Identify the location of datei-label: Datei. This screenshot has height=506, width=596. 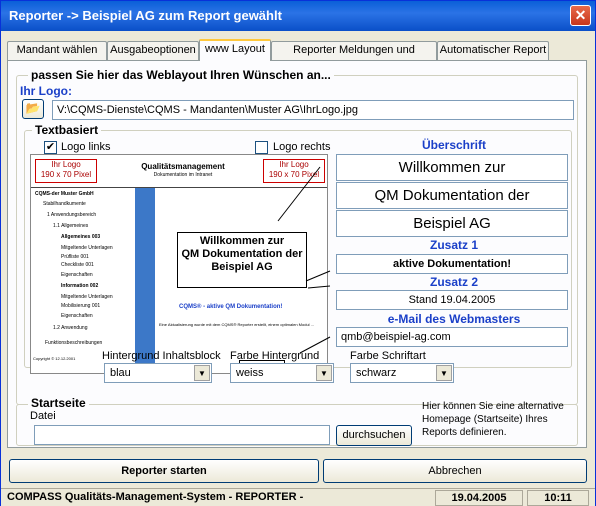
(43, 416).